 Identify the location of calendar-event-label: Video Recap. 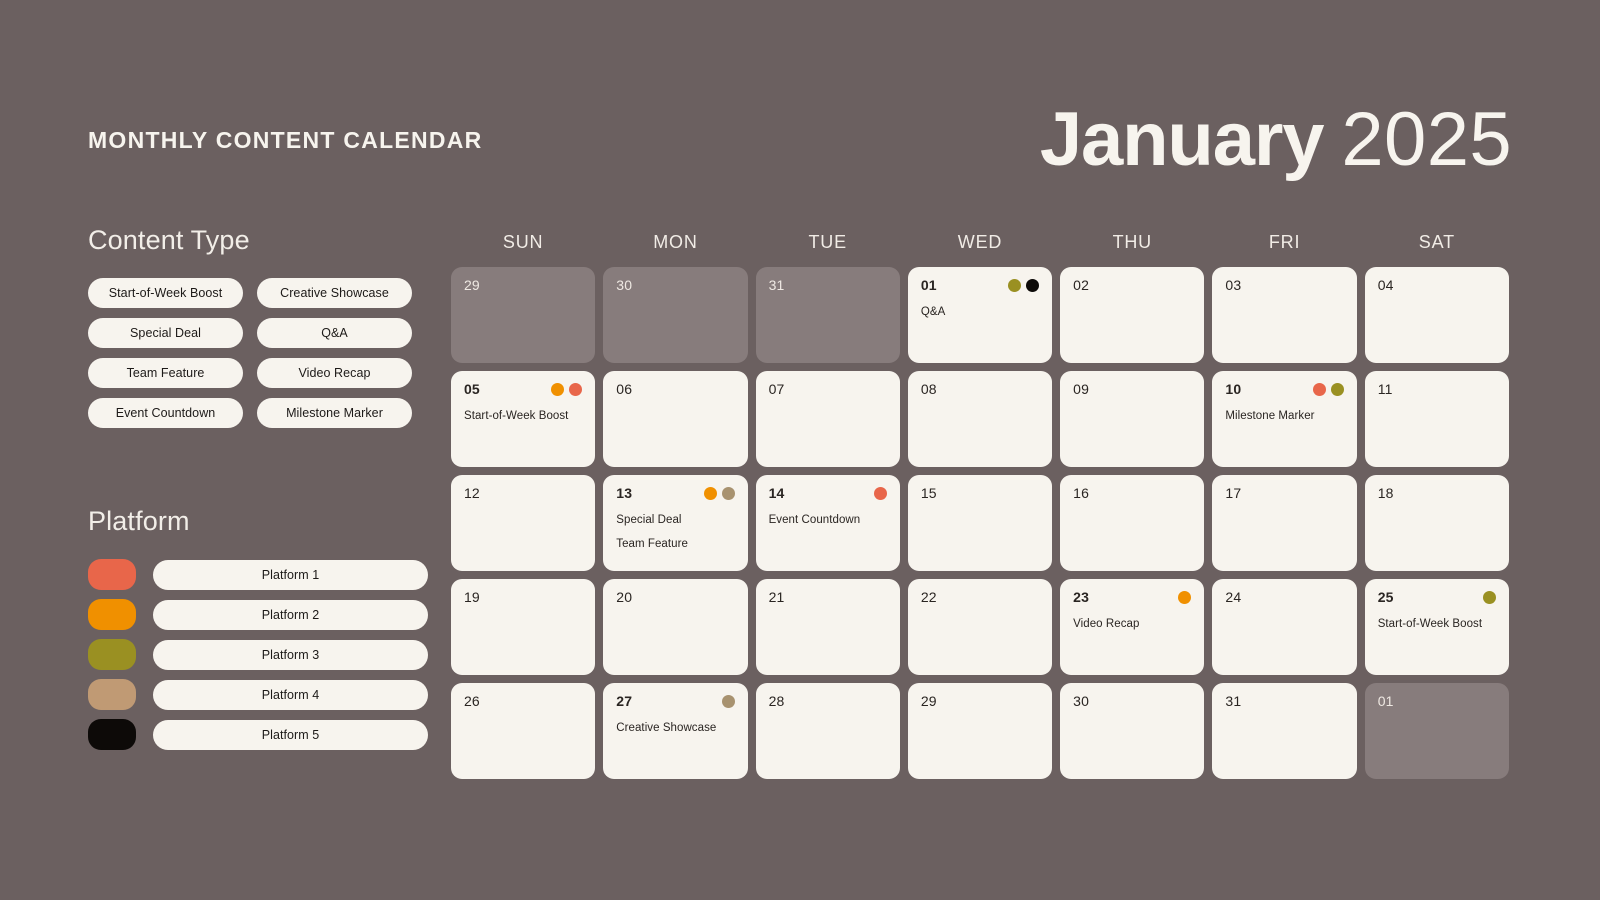
(1133, 625).